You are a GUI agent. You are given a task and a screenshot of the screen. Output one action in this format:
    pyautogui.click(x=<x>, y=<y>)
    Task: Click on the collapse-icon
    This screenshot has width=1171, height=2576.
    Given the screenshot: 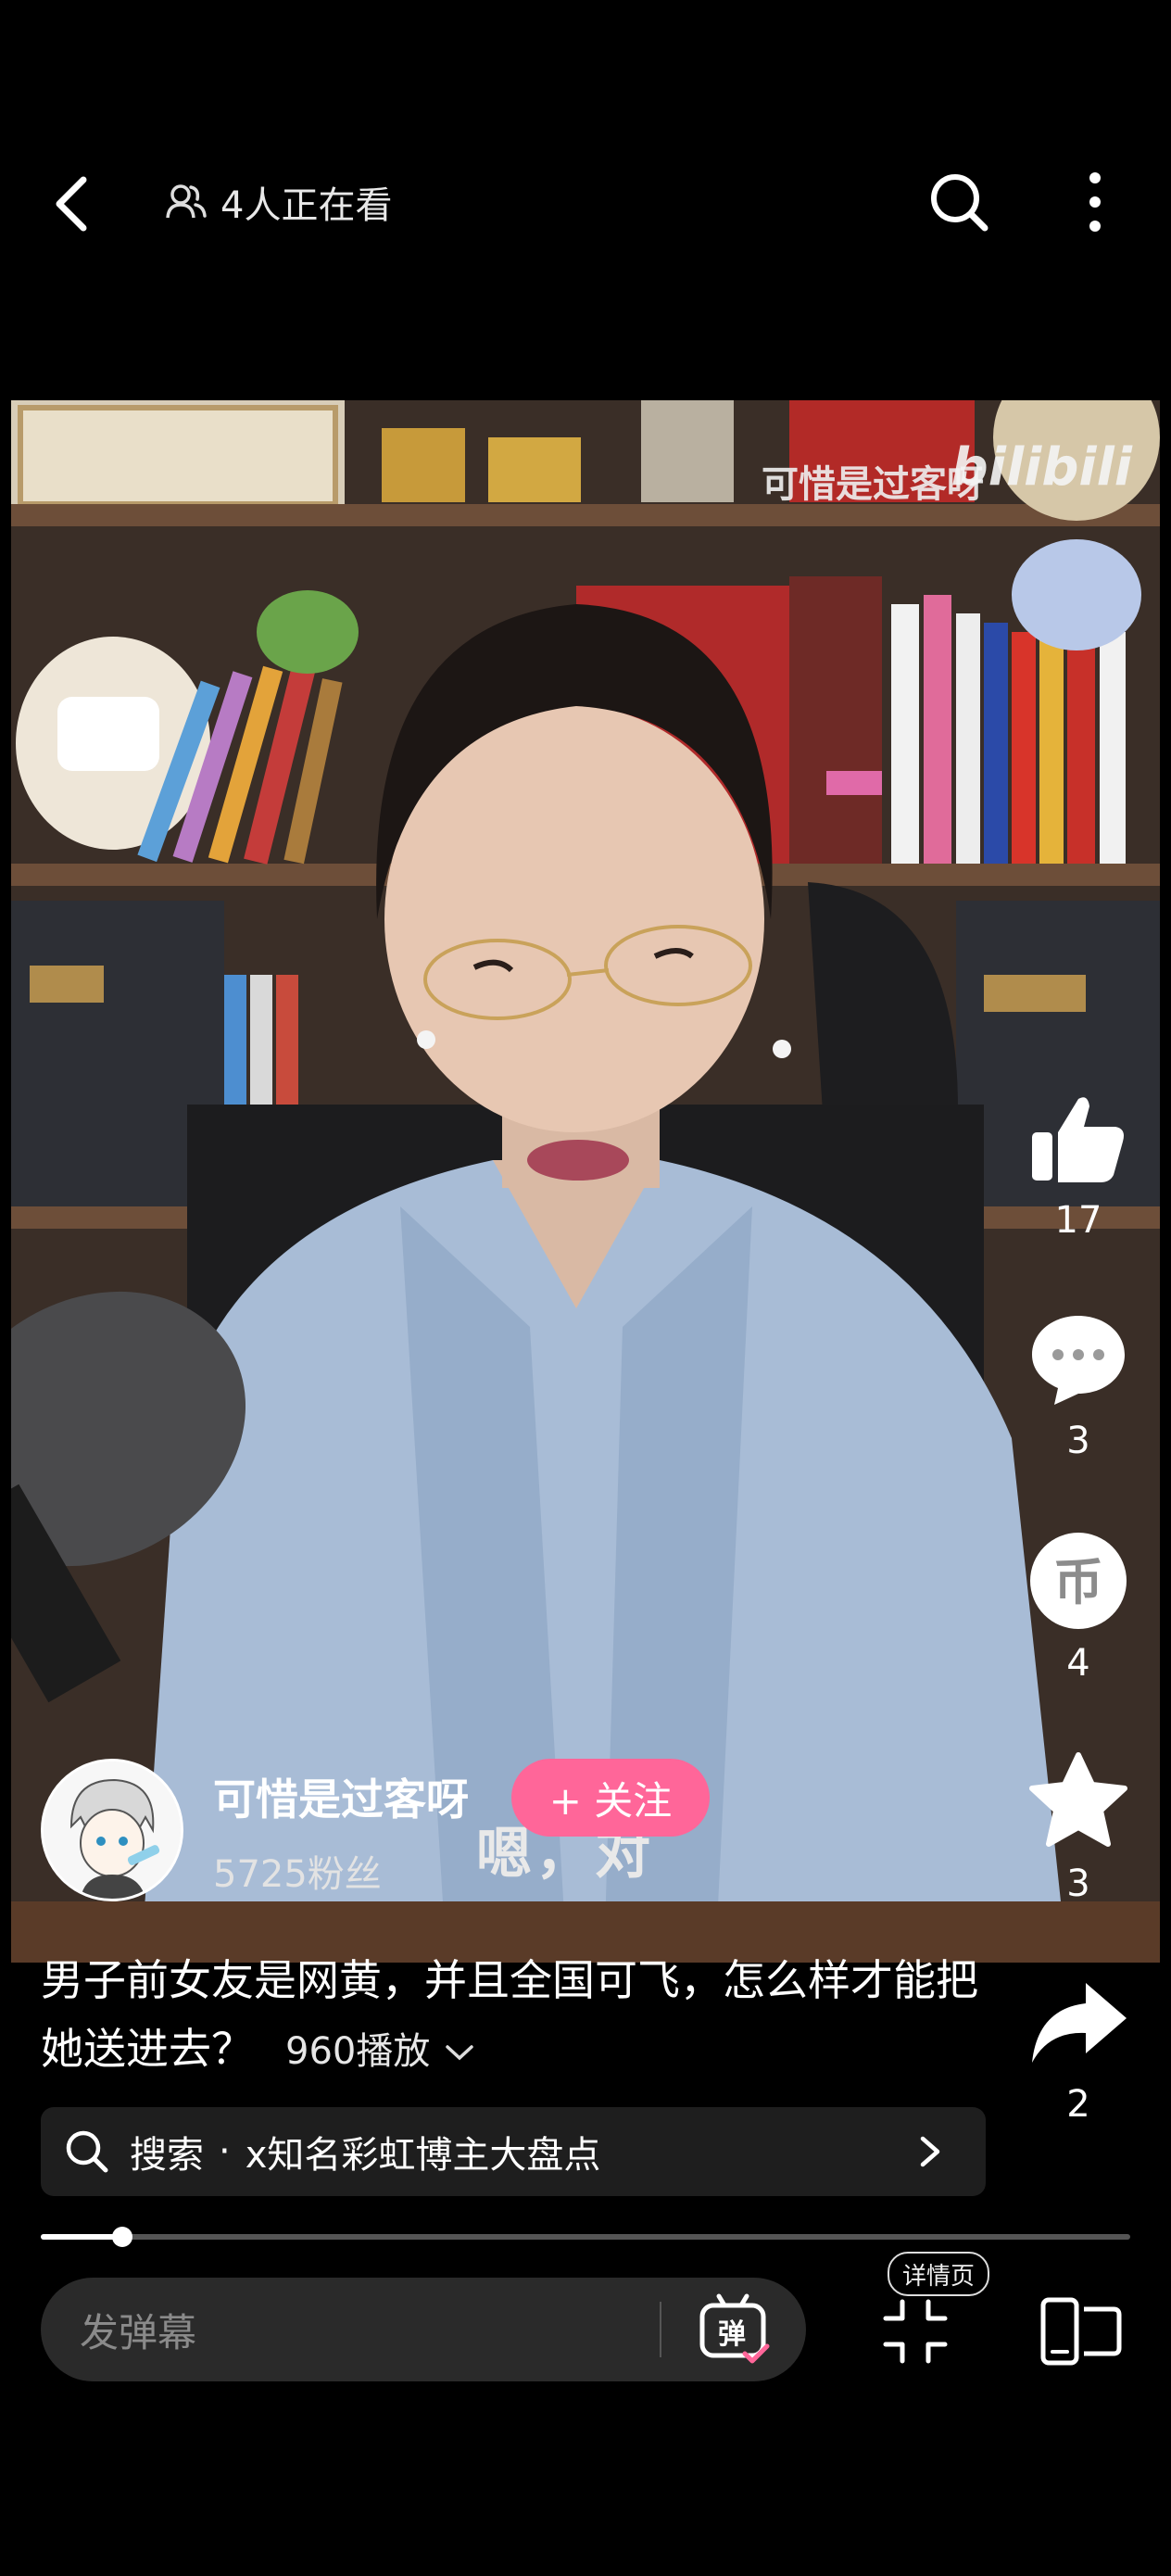 What is the action you would take?
    pyautogui.click(x=915, y=2331)
    